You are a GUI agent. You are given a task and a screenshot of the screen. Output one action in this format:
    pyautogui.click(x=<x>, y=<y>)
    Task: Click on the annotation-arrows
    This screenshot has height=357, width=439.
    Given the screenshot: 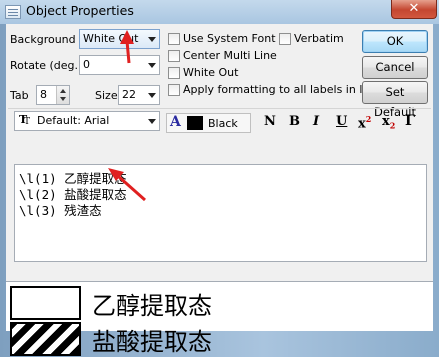 What is the action you would take?
    pyautogui.click(x=127, y=116)
    